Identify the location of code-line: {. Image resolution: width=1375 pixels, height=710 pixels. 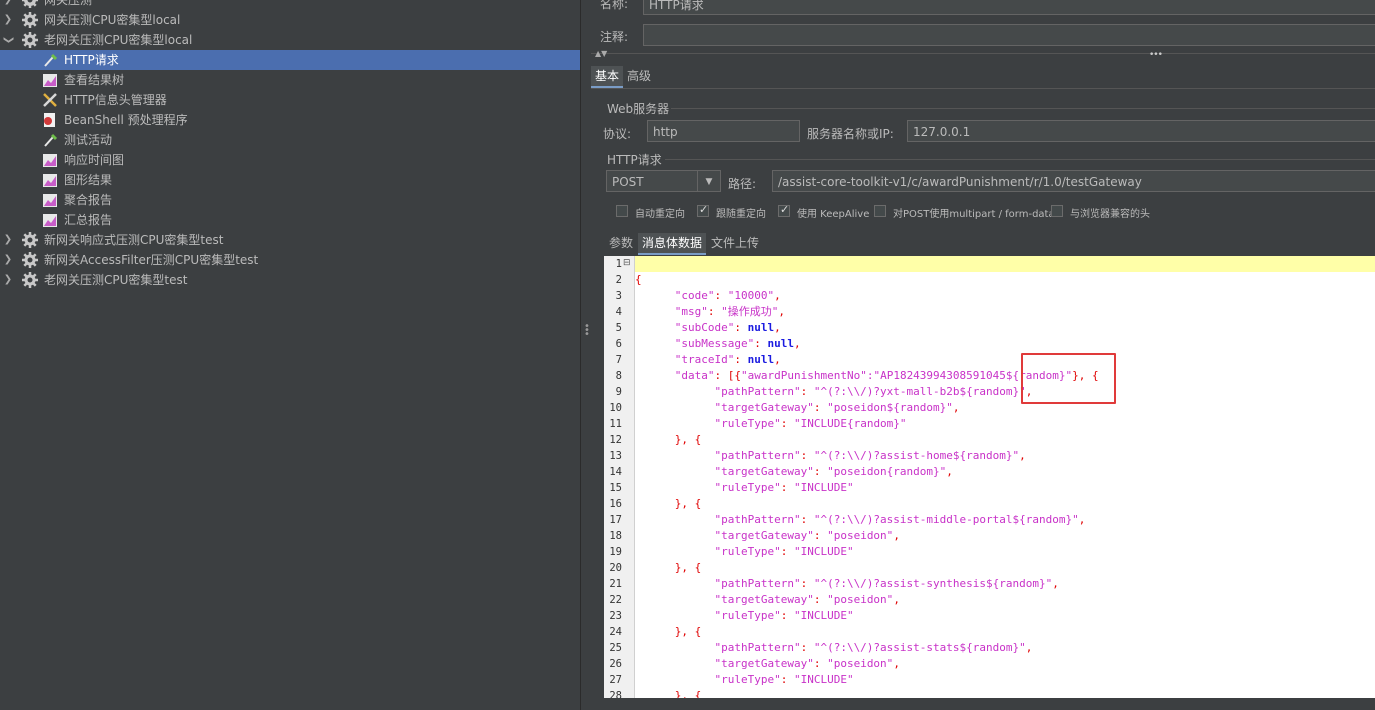
(638, 279).